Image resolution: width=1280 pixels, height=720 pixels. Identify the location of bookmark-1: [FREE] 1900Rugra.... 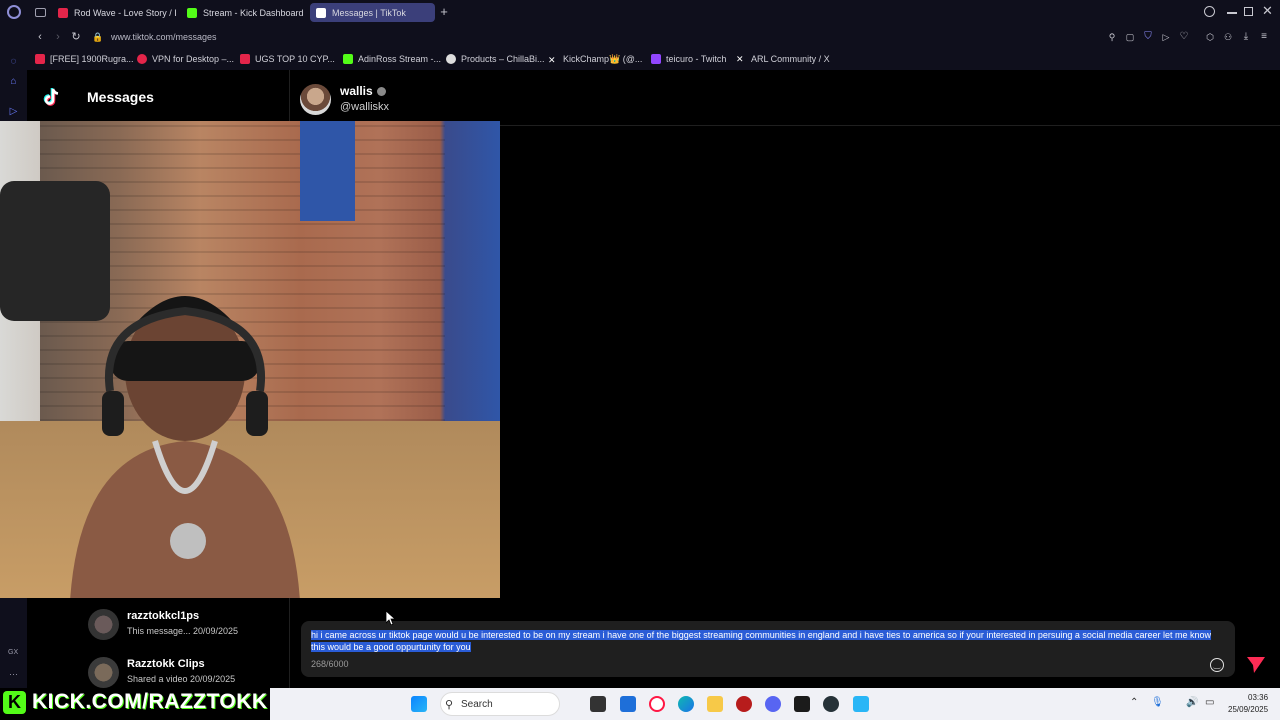
(84, 59).